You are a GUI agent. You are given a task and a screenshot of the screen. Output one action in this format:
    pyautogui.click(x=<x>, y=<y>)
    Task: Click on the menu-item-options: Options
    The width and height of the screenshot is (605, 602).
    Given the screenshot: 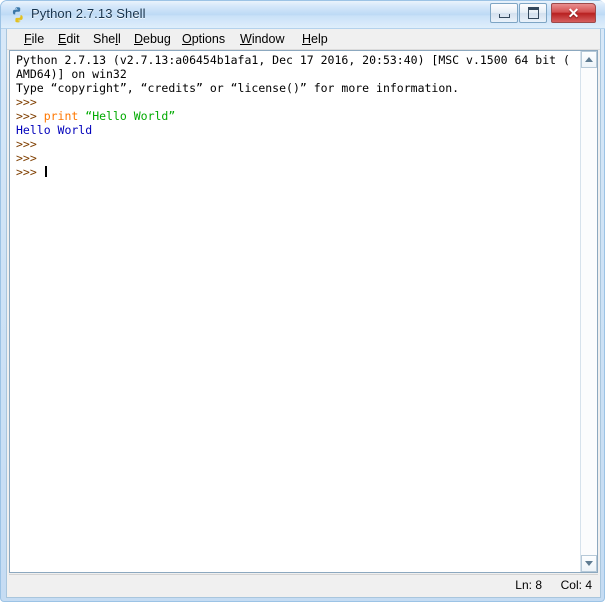 What is the action you would take?
    pyautogui.click(x=203, y=39)
    